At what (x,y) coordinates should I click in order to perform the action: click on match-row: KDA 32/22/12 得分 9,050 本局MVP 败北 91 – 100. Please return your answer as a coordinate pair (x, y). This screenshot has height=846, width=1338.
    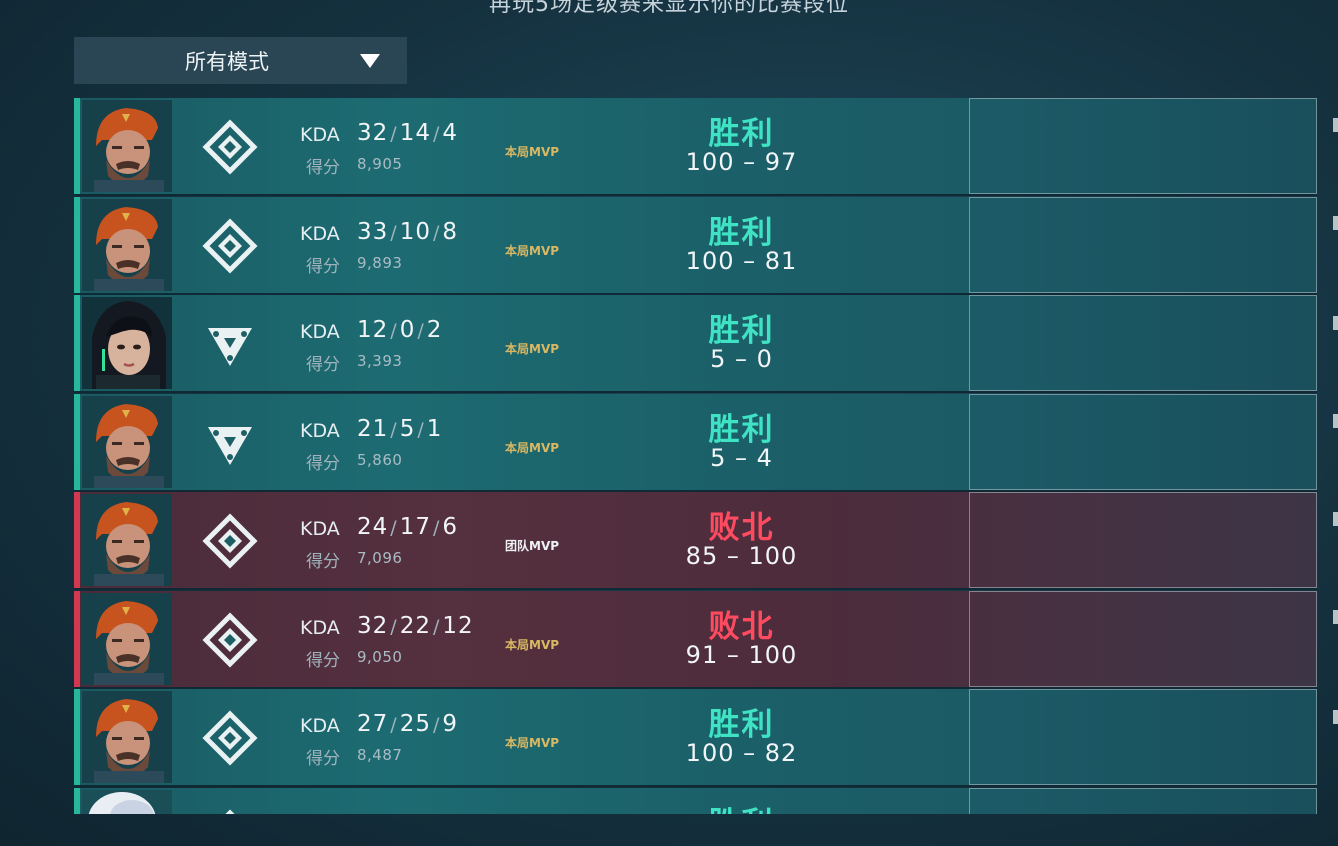
    Looking at the image, I should click on (695, 639).